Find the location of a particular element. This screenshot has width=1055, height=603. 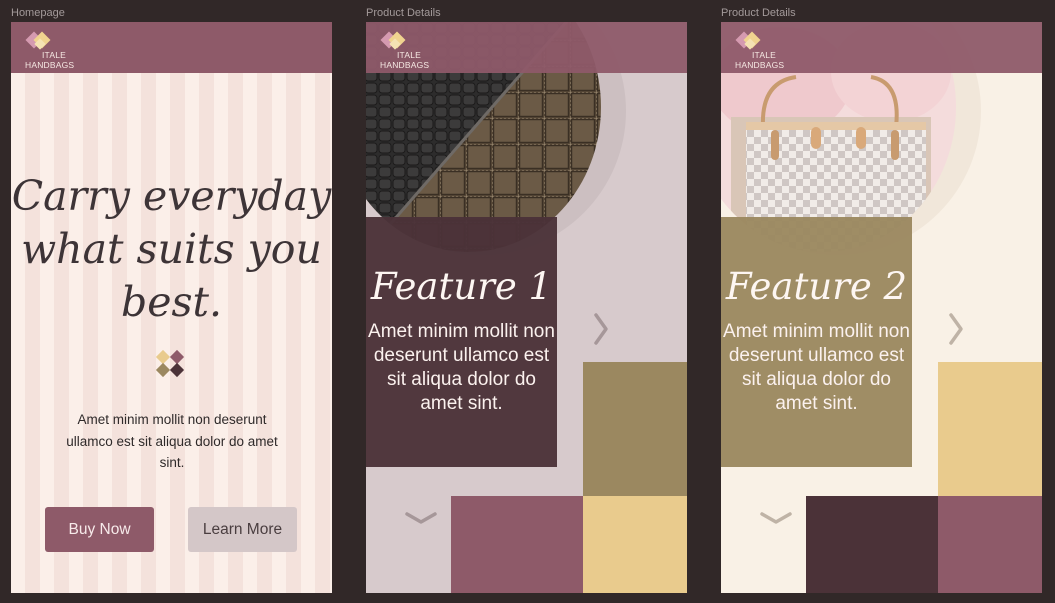

color-swatch-olive is located at coordinates (635, 429).